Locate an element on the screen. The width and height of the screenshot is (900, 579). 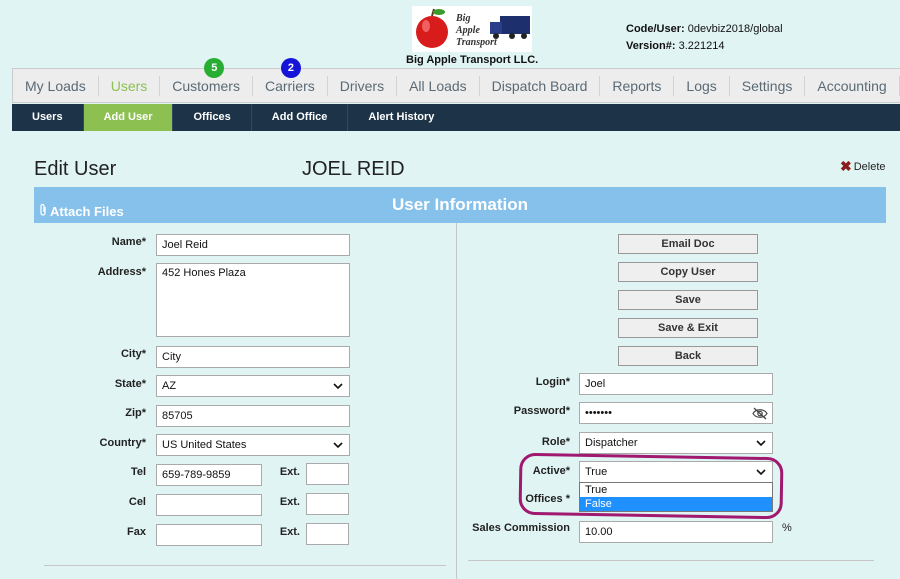
zip-label: Zip* is located at coordinates (135, 413).